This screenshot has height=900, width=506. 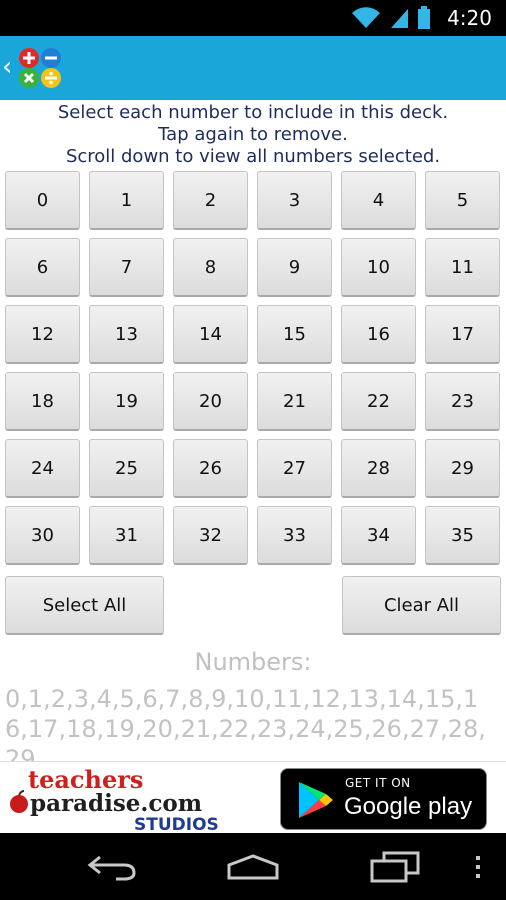 I want to click on status-bar: 4:20, so click(x=253, y=18).